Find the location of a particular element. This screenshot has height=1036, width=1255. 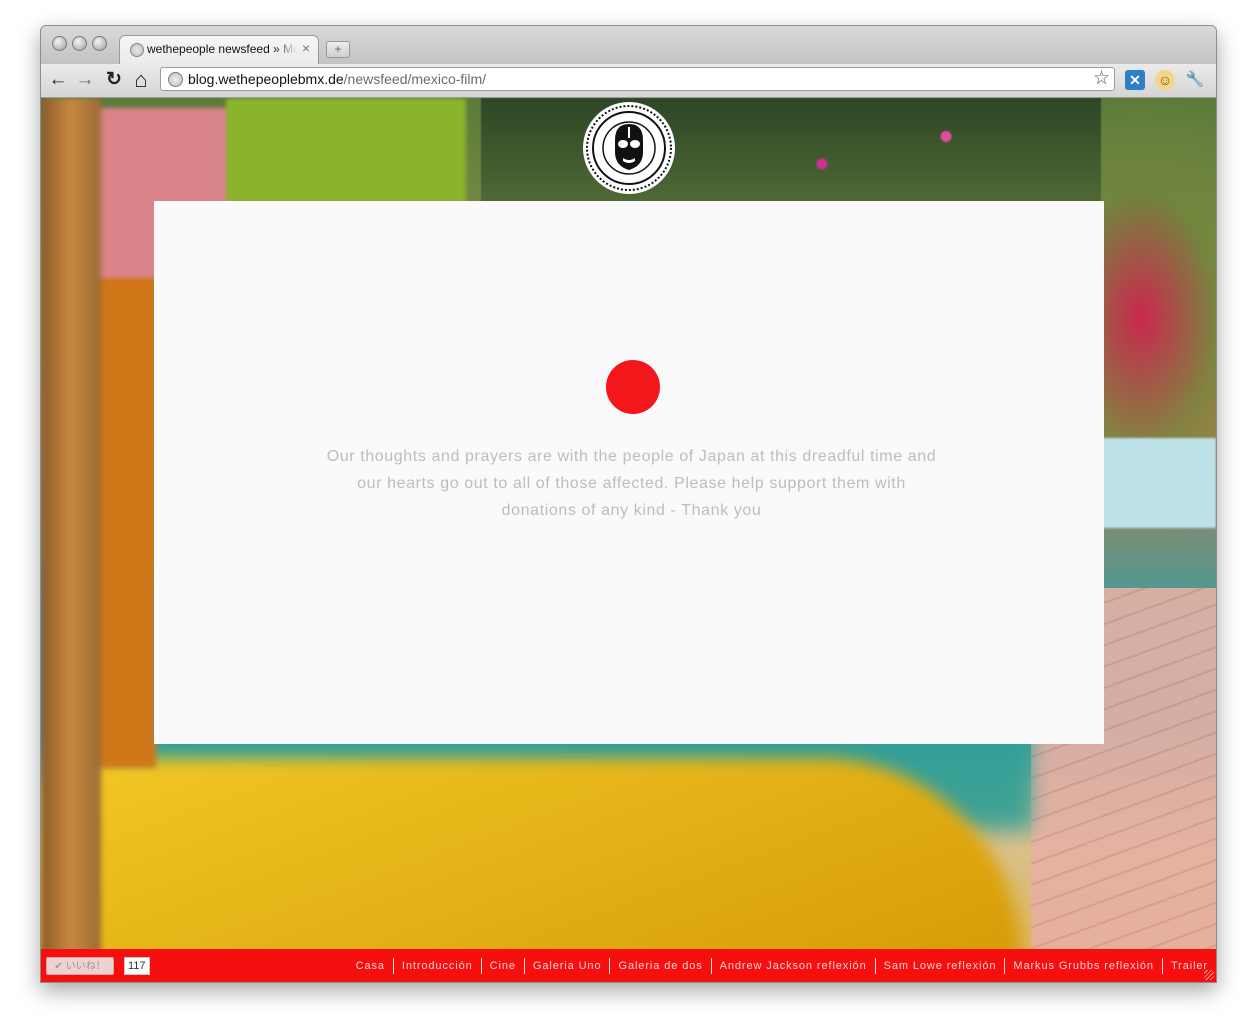

nav-link-introduccion: Introducción is located at coordinates (438, 966).